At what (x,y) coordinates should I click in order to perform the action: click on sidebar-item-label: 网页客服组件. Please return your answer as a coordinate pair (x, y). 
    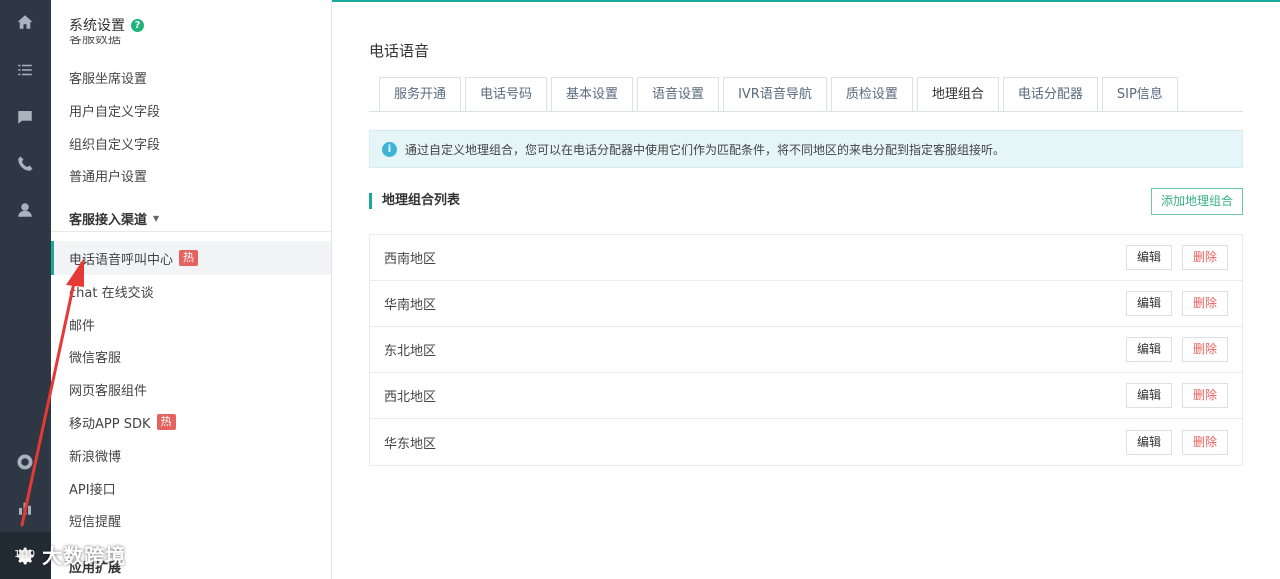
    Looking at the image, I should click on (108, 391).